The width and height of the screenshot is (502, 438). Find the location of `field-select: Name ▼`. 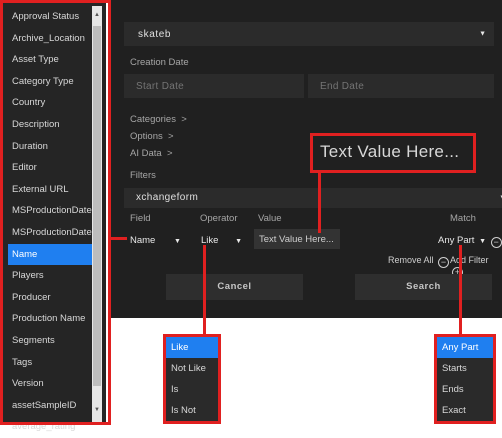

field-select: Name ▼ is located at coordinates (155, 240).